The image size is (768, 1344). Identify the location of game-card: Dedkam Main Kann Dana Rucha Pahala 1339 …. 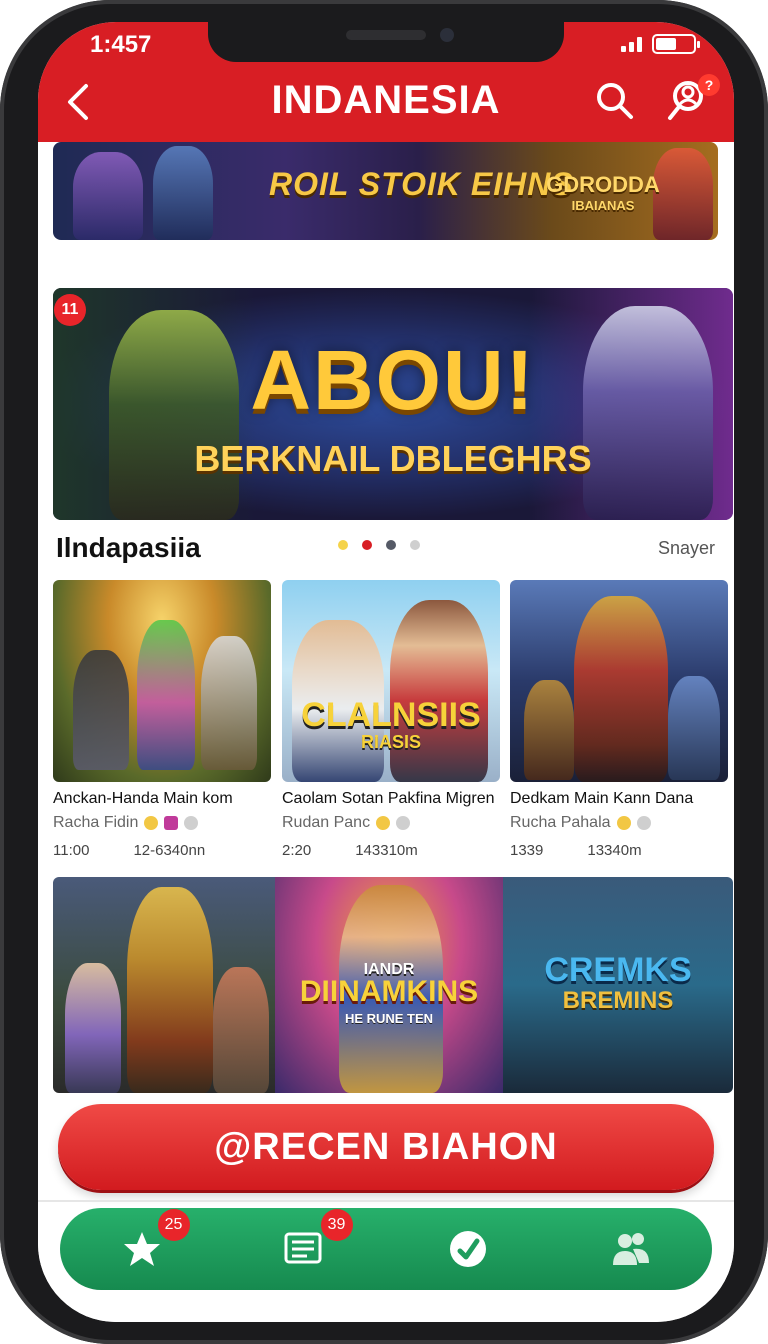
(619, 719).